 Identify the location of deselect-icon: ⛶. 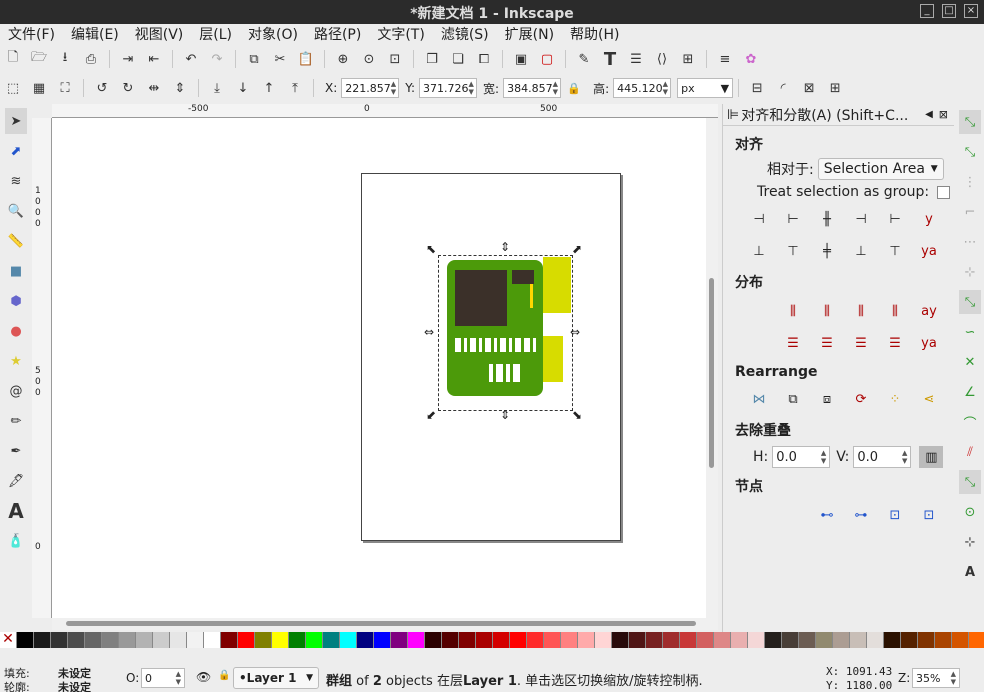
(65, 88).